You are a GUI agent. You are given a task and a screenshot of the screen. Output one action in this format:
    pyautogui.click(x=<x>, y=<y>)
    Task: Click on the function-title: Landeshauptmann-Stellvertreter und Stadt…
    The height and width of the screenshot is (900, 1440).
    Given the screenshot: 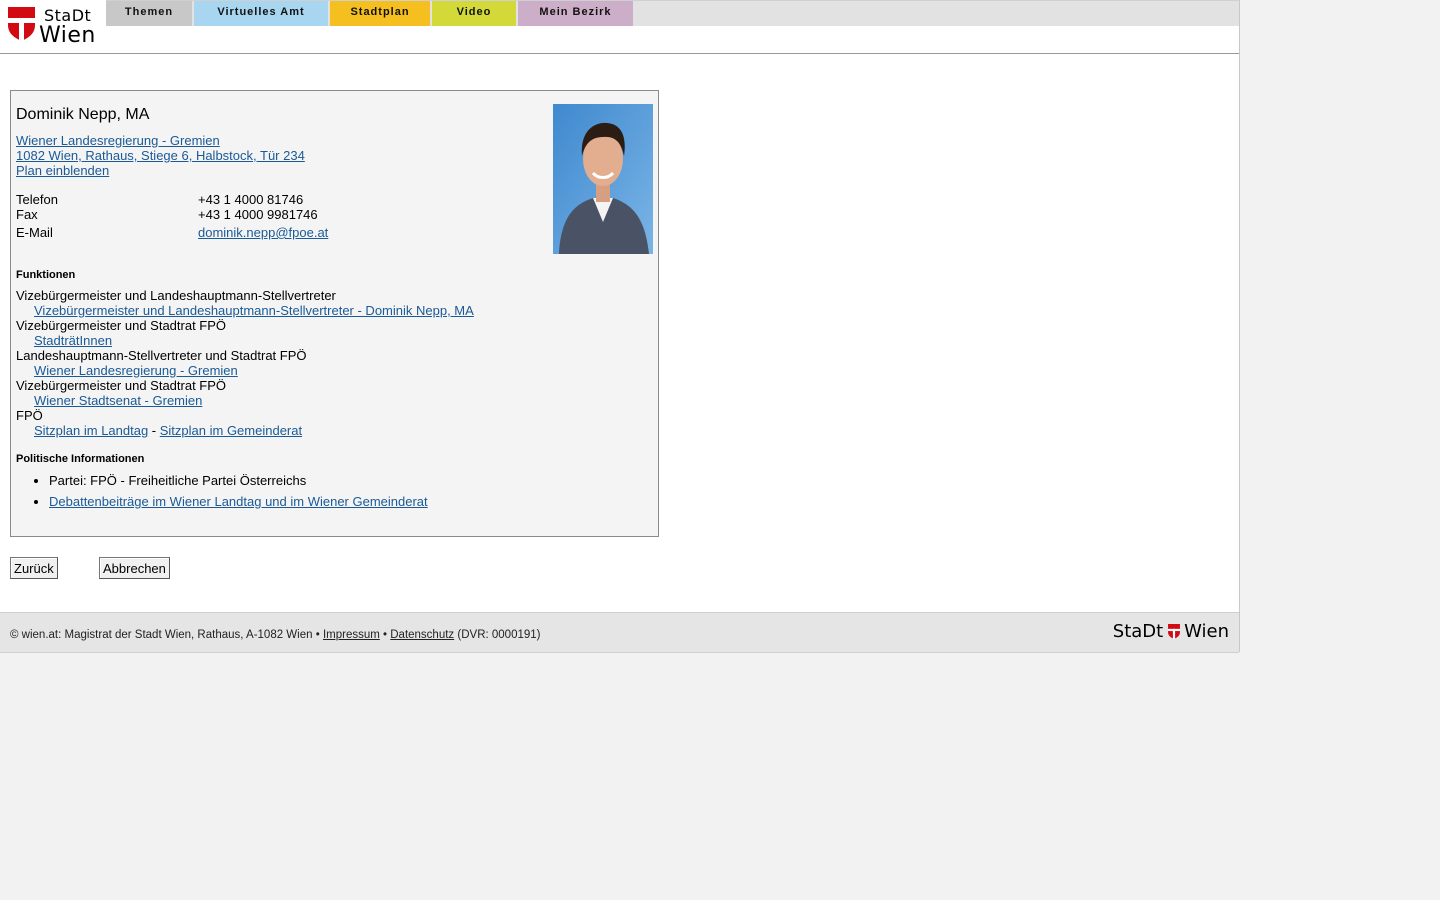 What is the action you would take?
    pyautogui.click(x=161, y=355)
    